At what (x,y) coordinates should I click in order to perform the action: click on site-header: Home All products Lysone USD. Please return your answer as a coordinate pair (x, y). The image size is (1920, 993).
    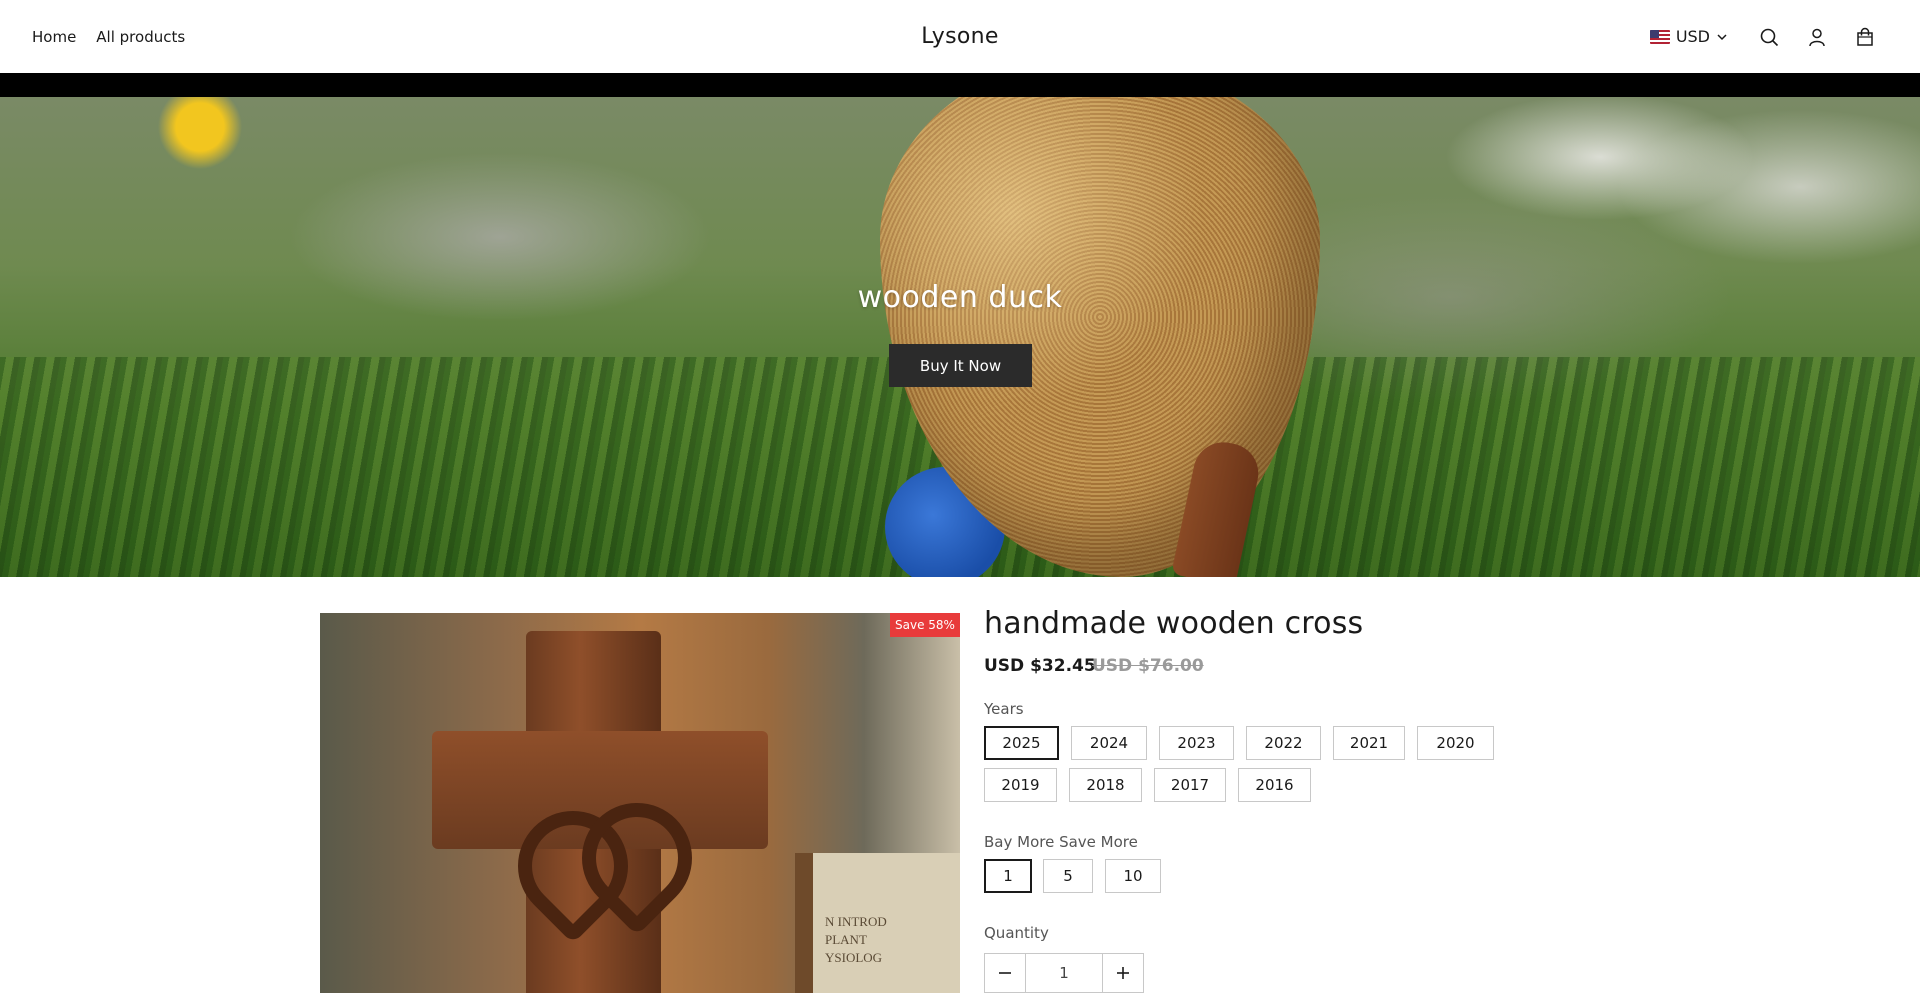
    Looking at the image, I should click on (960, 36).